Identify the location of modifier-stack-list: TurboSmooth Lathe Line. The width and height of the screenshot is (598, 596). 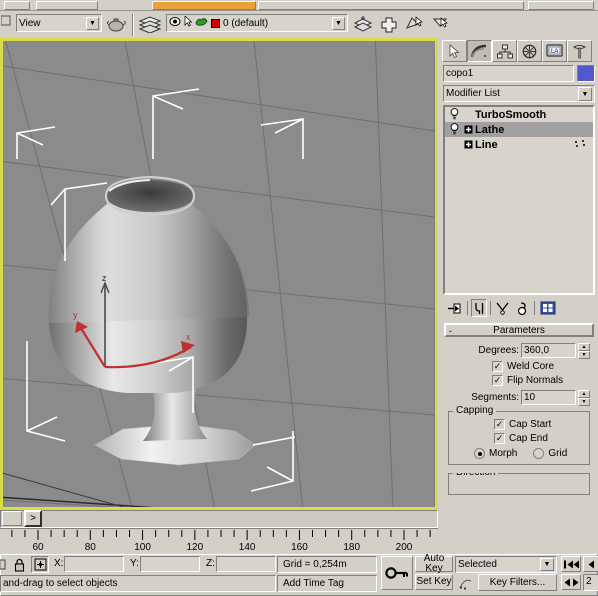
(519, 200).